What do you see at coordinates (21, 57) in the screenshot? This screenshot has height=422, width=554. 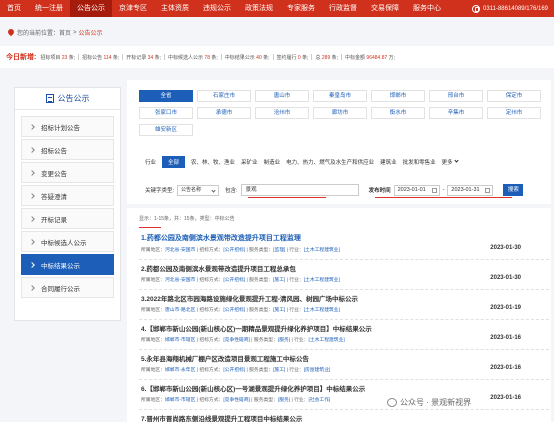 I see `today-stats-label: 今日新增:` at bounding box center [21, 57].